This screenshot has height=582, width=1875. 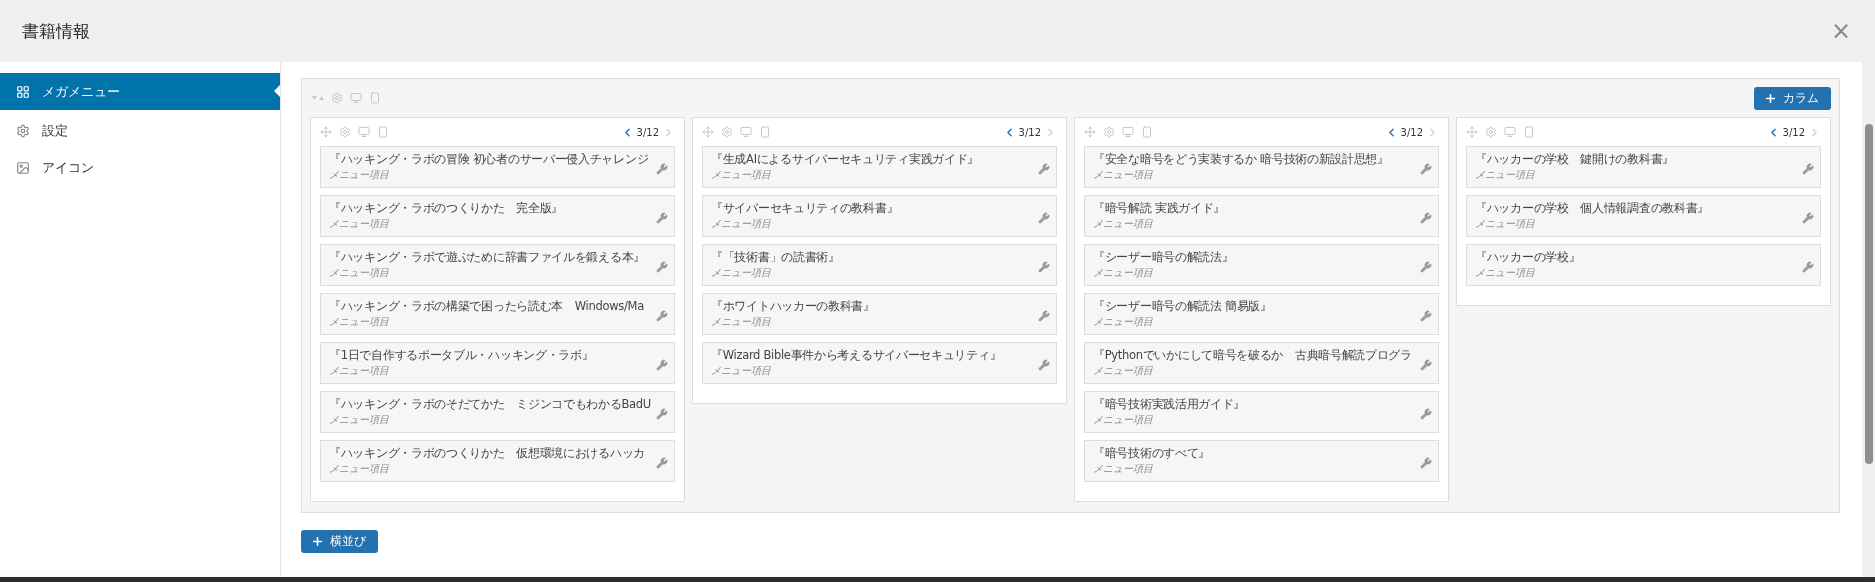 I want to click on menu-item: 『暗号技術のすべて』 メニュー項目, so click(x=1261, y=461).